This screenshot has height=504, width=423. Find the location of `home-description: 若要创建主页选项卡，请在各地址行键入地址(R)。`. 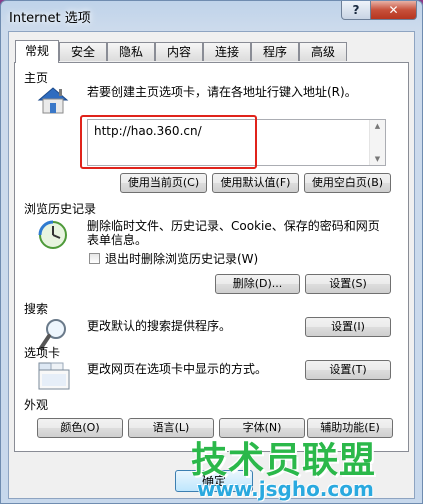

home-description: 若要创建主页选项卡，请在各地址行键入地址(R)。 is located at coordinates (222, 92).